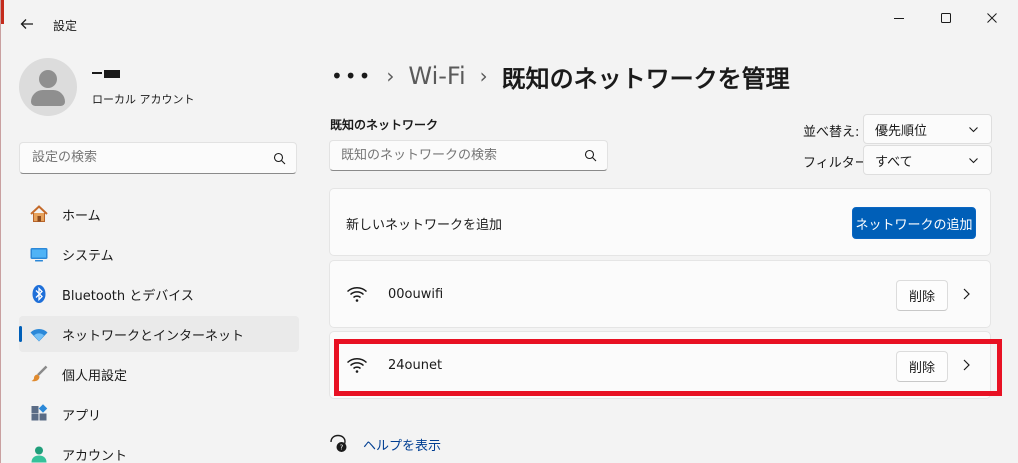 This screenshot has width=1018, height=463. I want to click on sidebar-item-label: システム, so click(88, 256).